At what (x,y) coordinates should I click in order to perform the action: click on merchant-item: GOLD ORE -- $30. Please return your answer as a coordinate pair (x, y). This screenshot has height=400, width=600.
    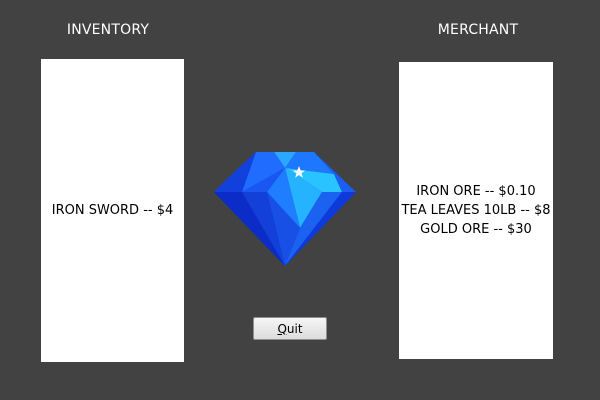
    Looking at the image, I should click on (476, 229).